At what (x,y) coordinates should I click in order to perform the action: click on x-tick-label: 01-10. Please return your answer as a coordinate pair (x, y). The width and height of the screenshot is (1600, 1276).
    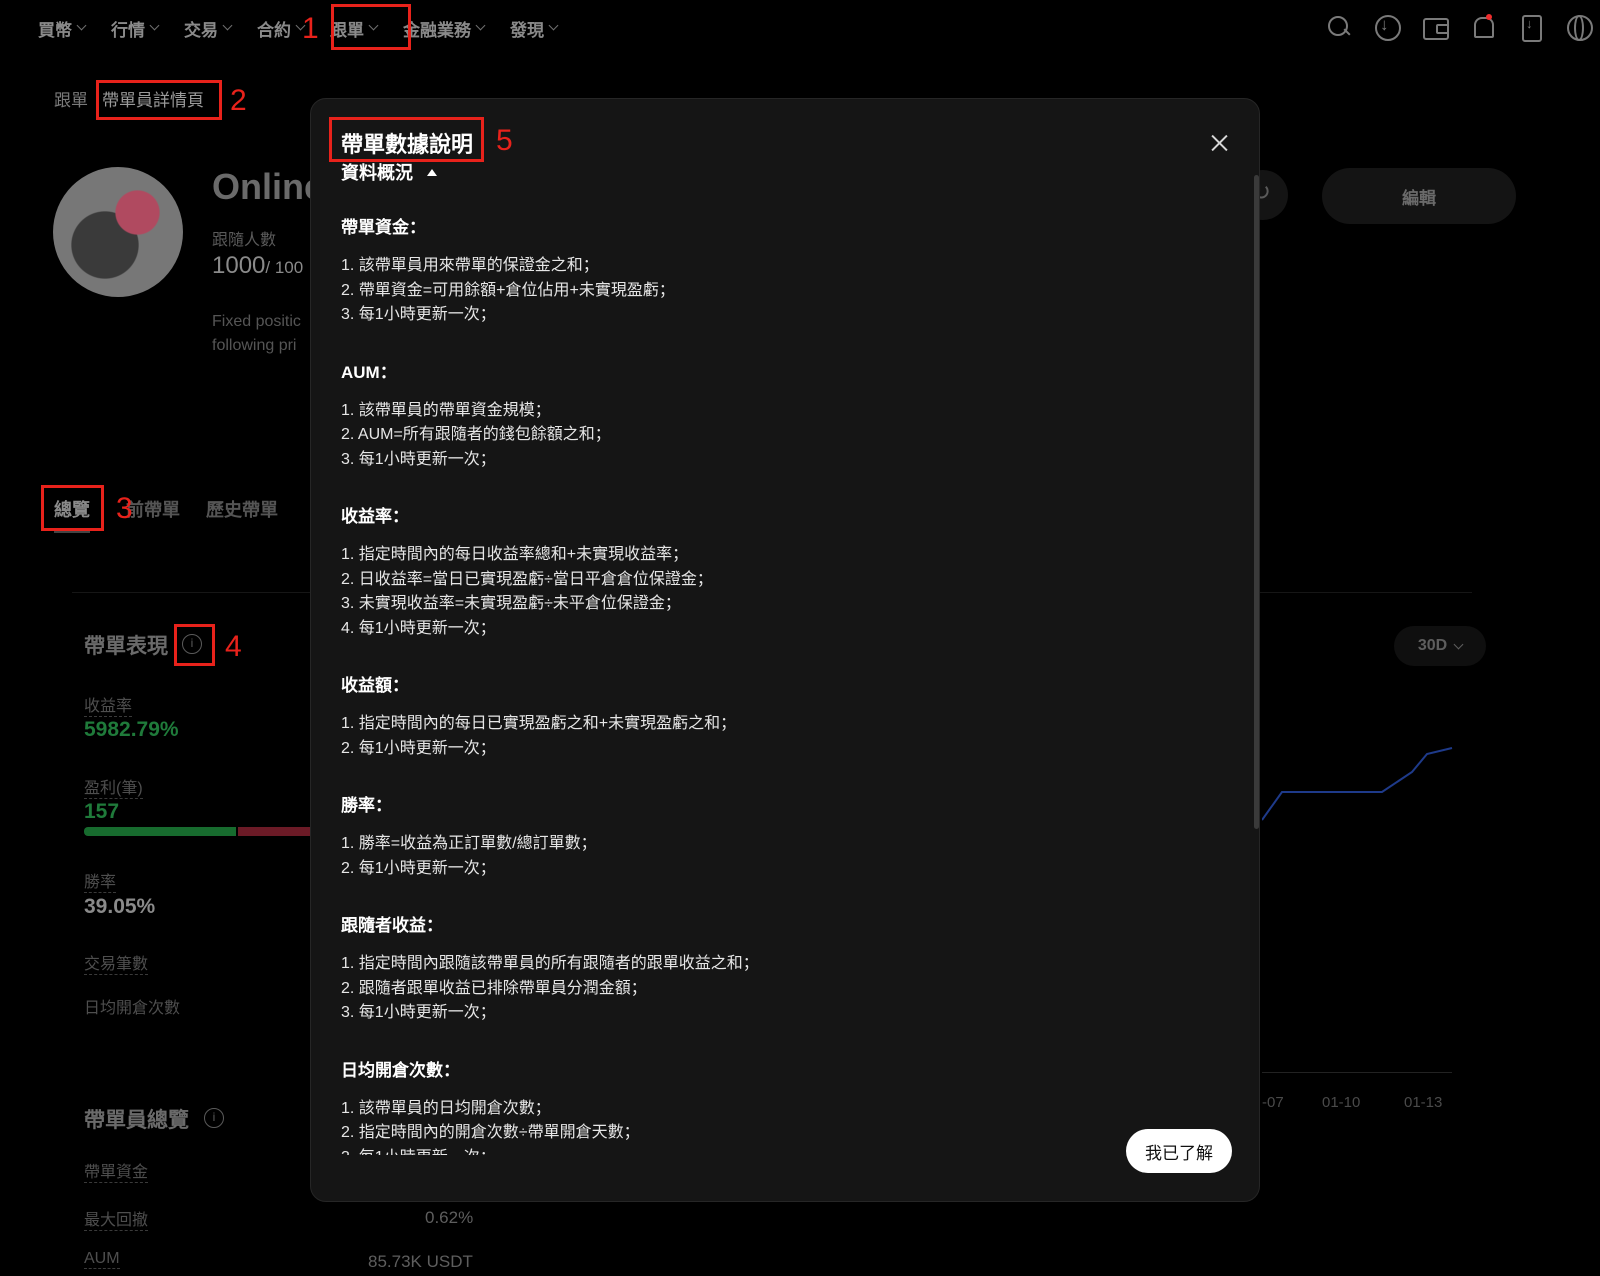
    Looking at the image, I should click on (1341, 1102).